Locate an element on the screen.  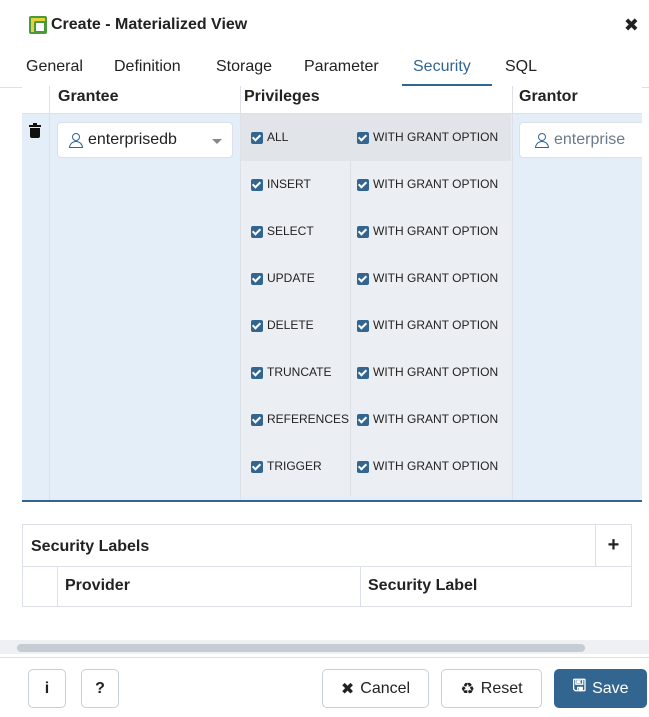
grantor-value: enterprise is located at coordinates (590, 139).